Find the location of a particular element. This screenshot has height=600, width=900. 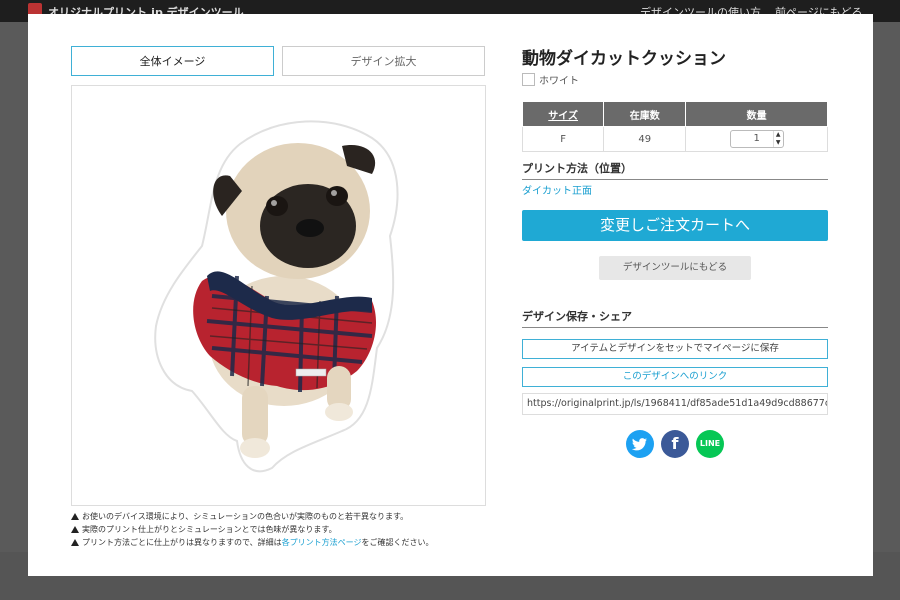

stepper-arrows-icon: ▲ ▼ is located at coordinates (777, 139).